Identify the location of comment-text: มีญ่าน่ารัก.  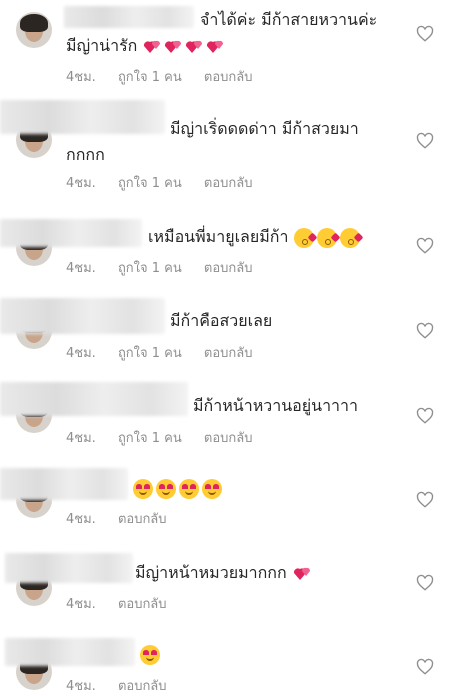
(236, 46).